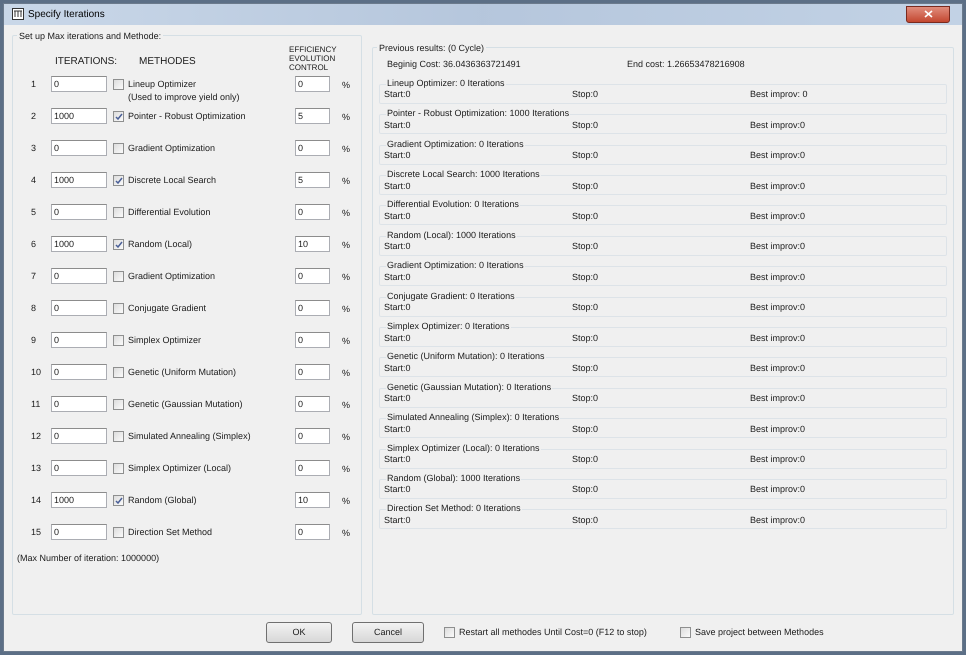  I want to click on method-label: Simplex Optimizer, so click(165, 340).